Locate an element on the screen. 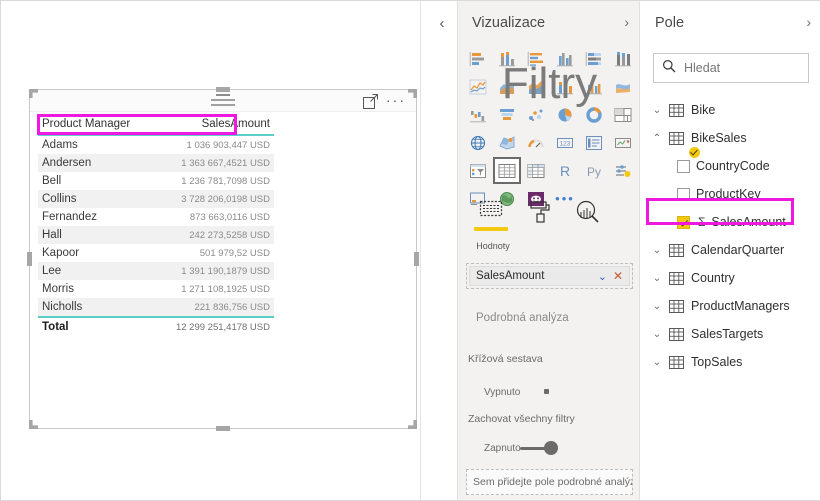 The height and width of the screenshot is (501, 820). clustered-bar-chart-icon is located at coordinates (536, 58).